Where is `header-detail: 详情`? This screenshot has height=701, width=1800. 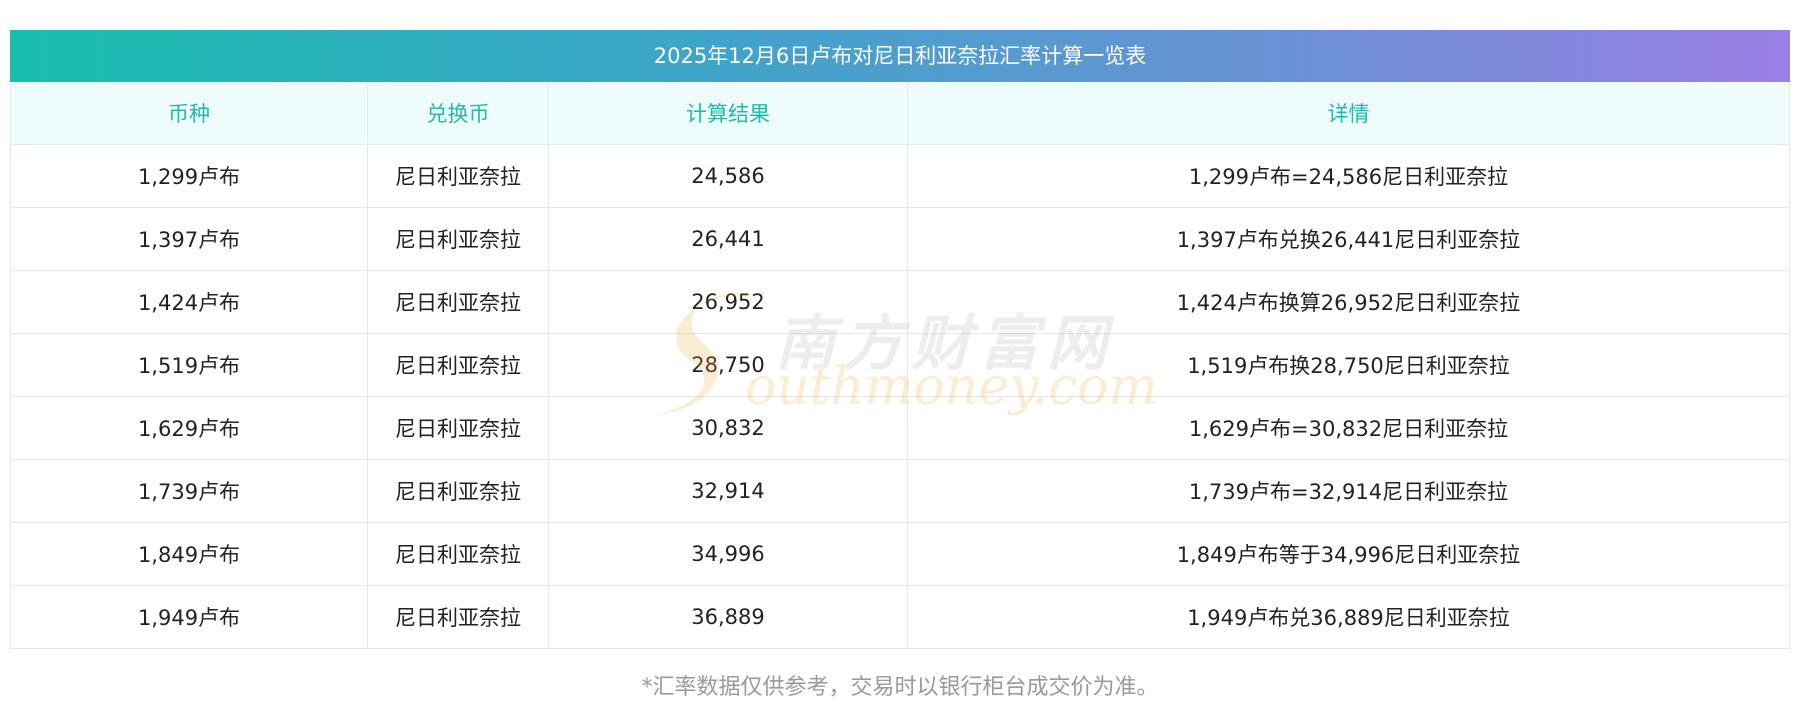
header-detail: 详情 is located at coordinates (1348, 113).